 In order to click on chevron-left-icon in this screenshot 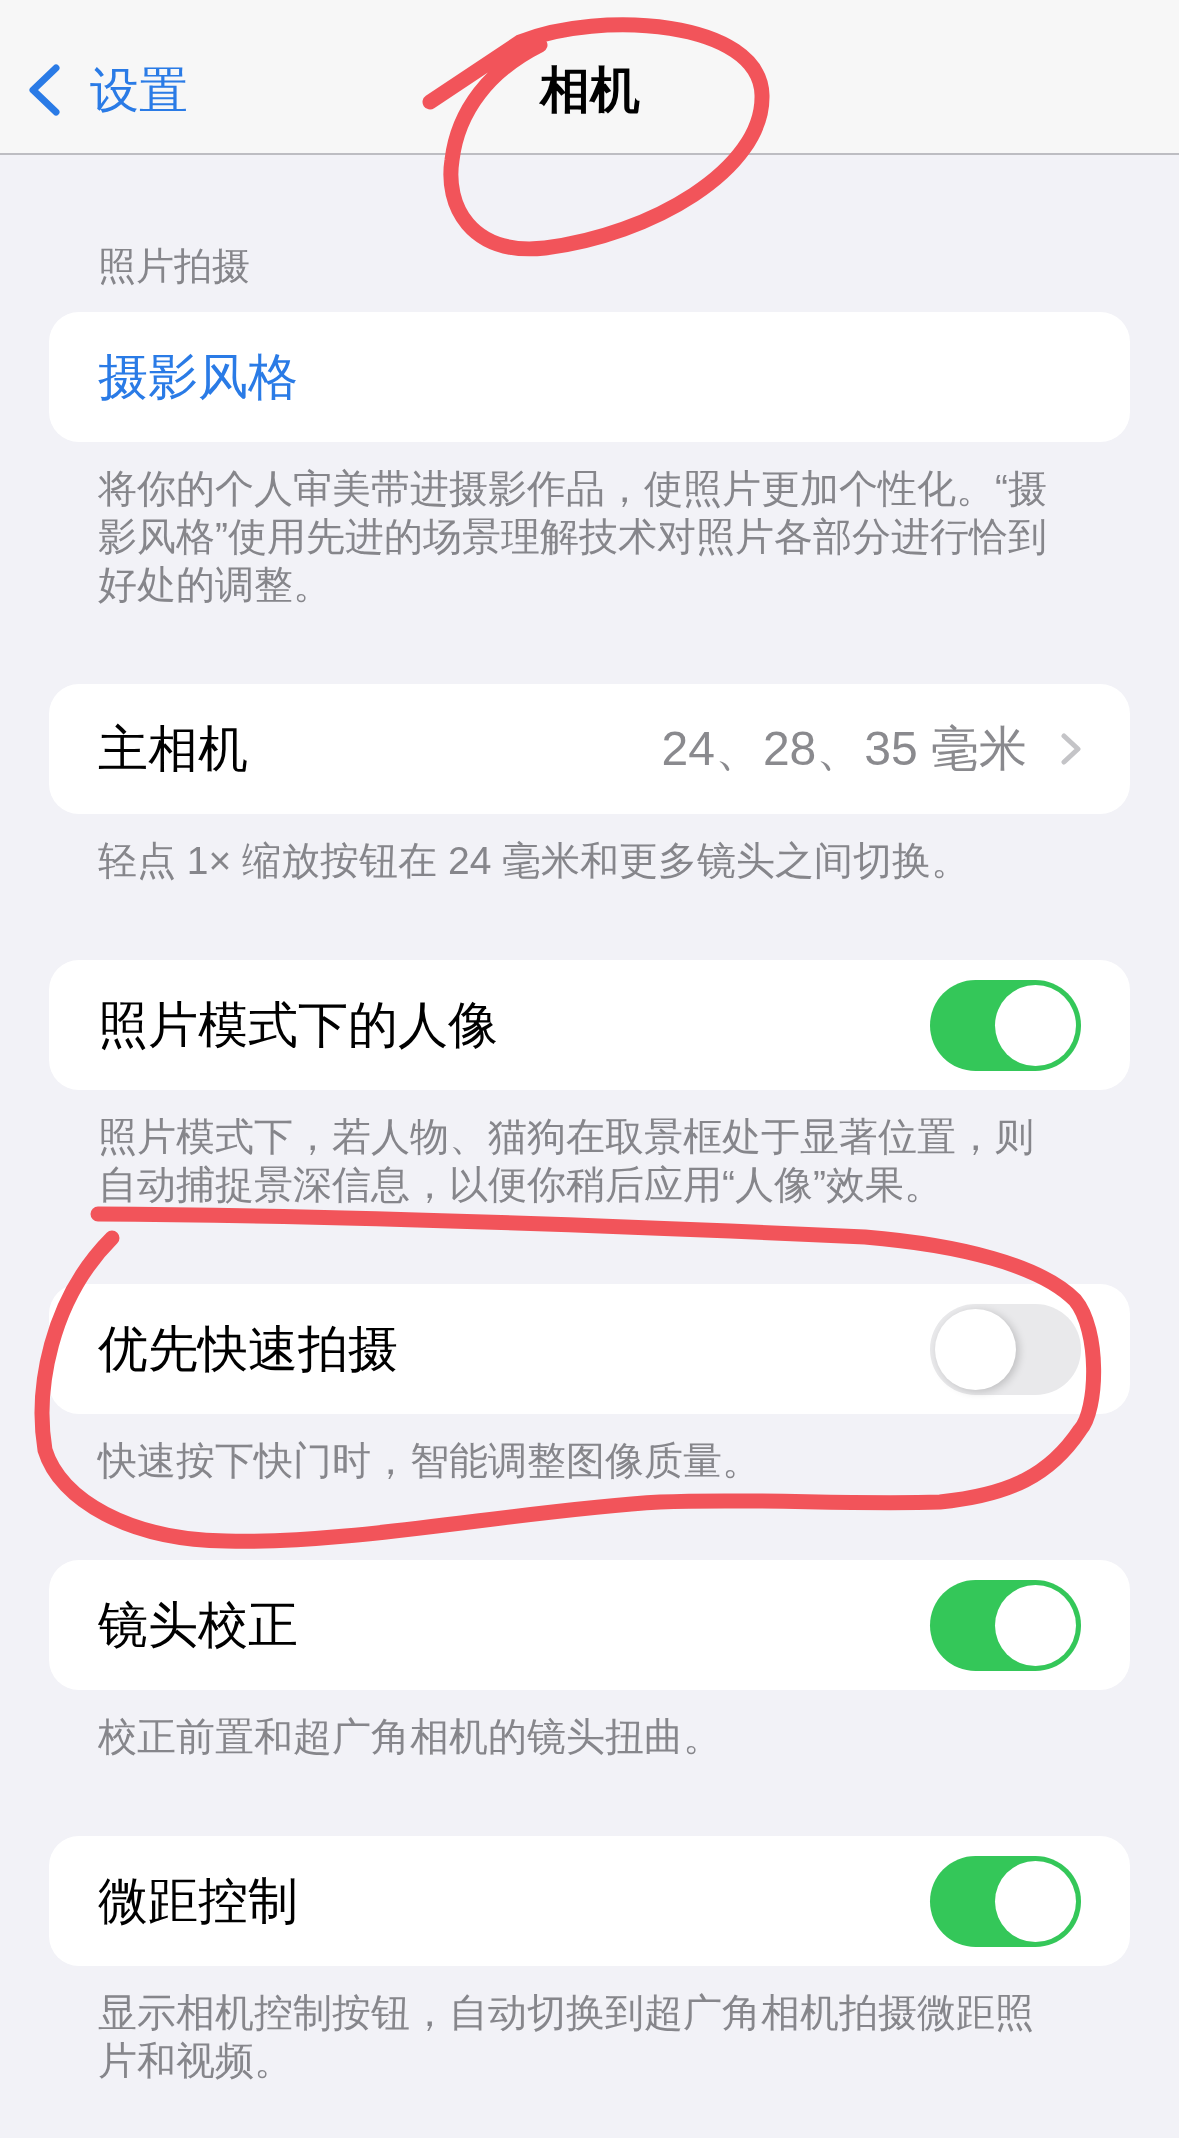, I will do `click(44, 90)`.